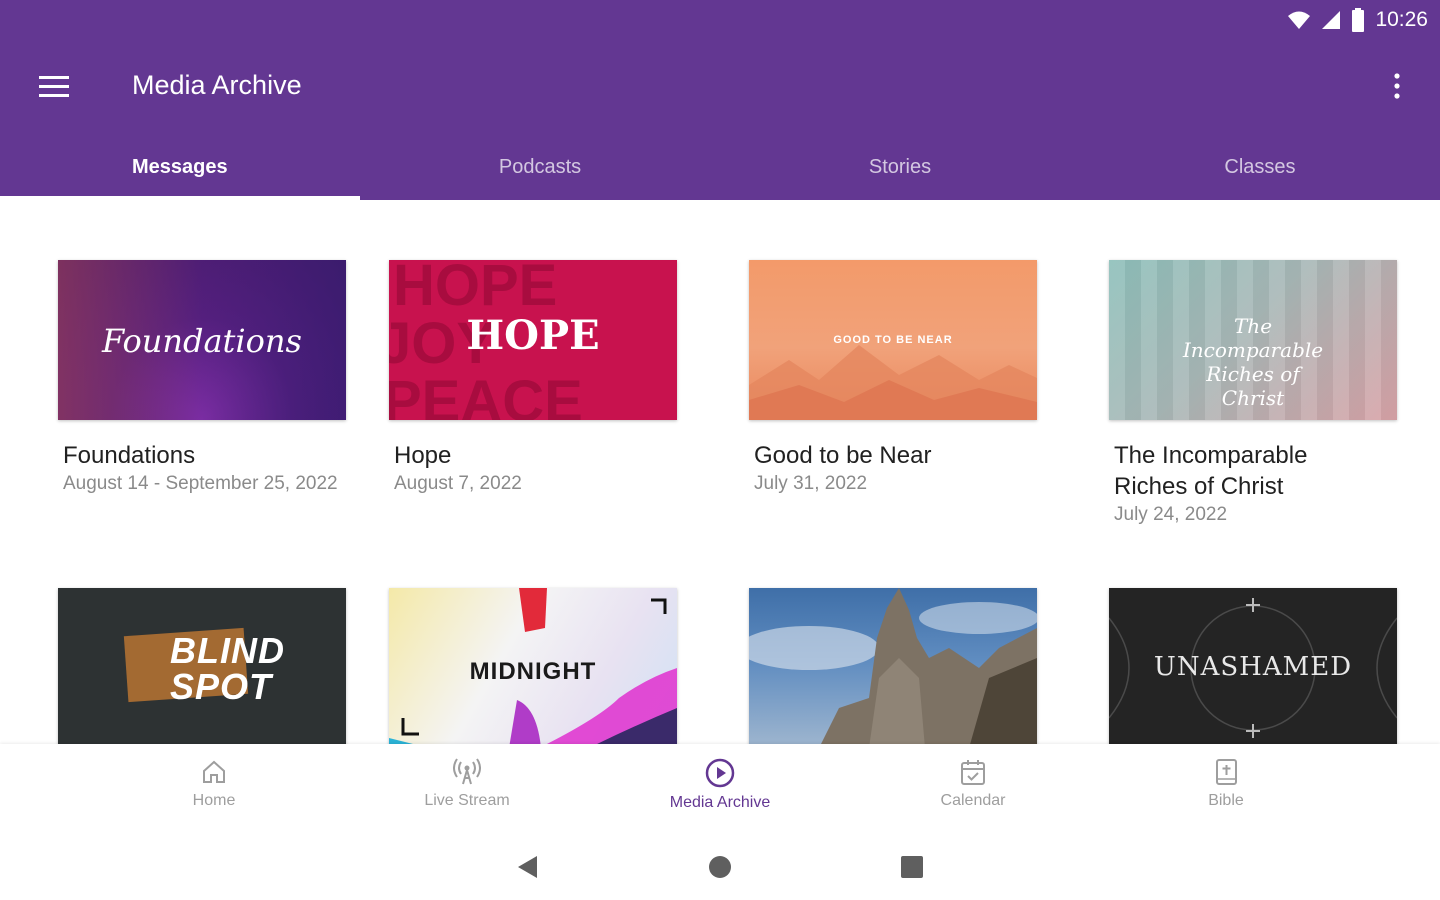  I want to click on system-nav-bar, so click(720, 867).